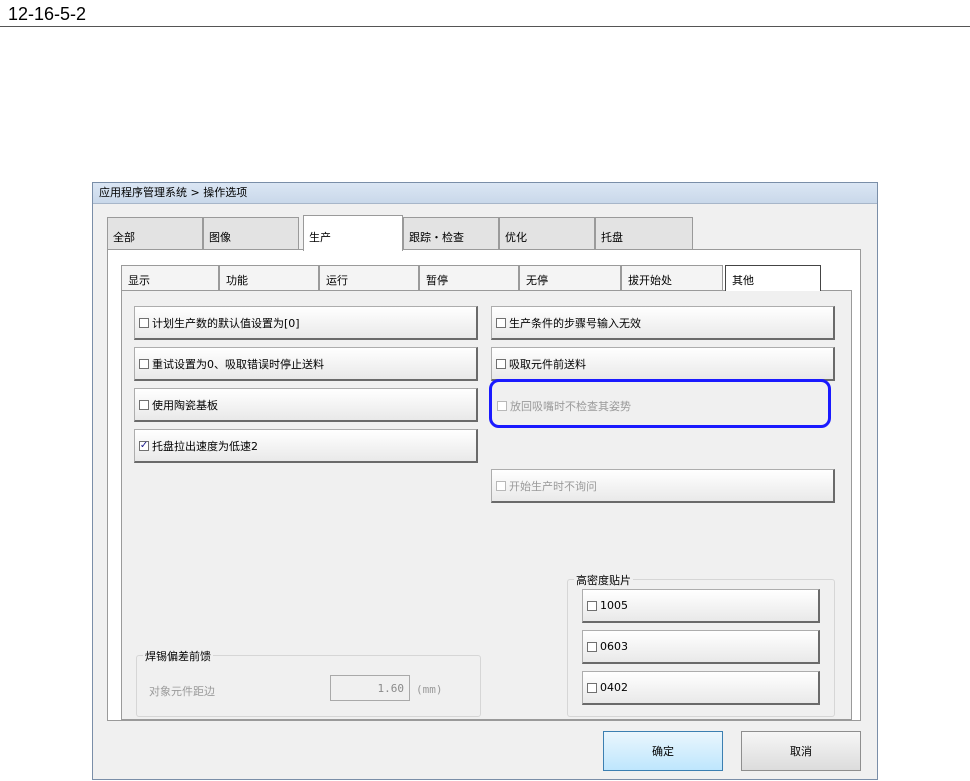  I want to click on group-title: 高密度贴片, so click(603, 580).